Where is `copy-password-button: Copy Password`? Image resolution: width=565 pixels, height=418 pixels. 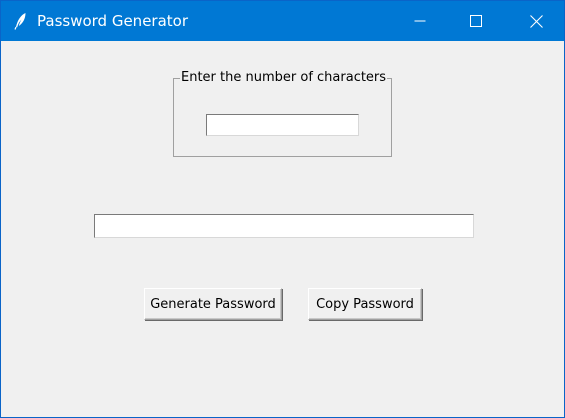
copy-password-button: Copy Password is located at coordinates (365, 304).